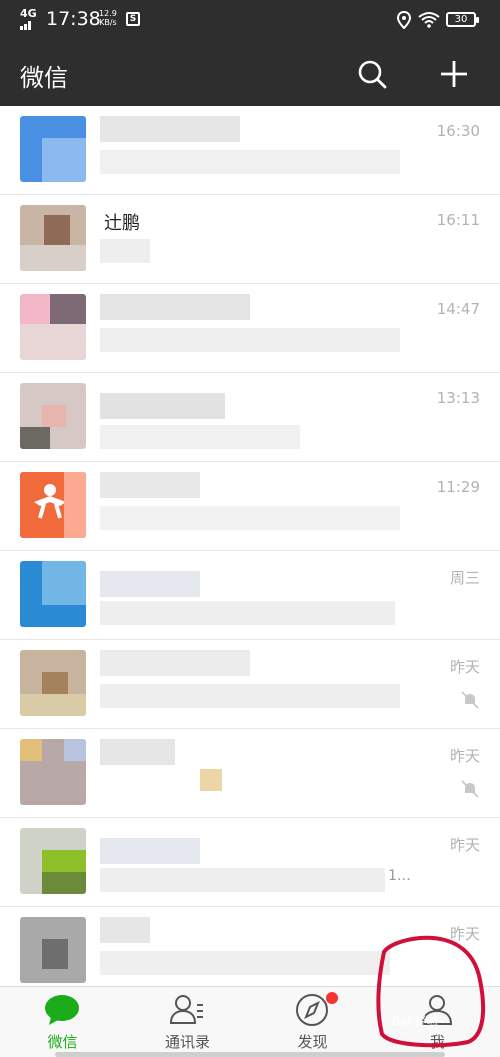 This screenshot has height=1057, width=500. Describe the element at coordinates (458, 220) in the screenshot. I see `chat-time: 16:11` at that location.